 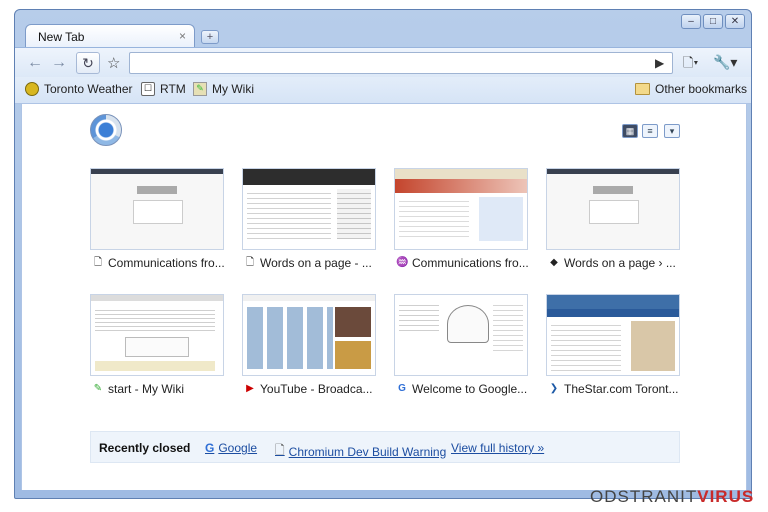 I want to click on recently-closed-chromium-warning: 🗋 Chromium Dev Build Warning, so click(x=360, y=451).